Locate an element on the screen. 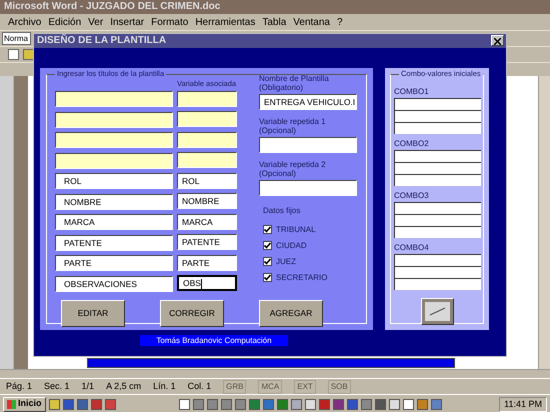 Image resolution: width=550 pixels, height=412 pixels. action-button: EDITAR is located at coordinates (93, 313).